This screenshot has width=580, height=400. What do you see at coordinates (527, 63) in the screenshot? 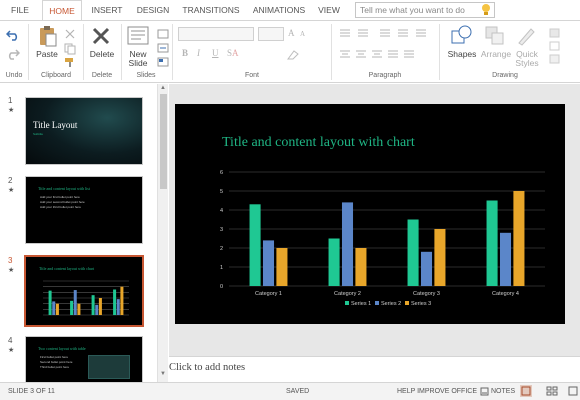
I see `quick-styles-label: Styles` at bounding box center [527, 63].